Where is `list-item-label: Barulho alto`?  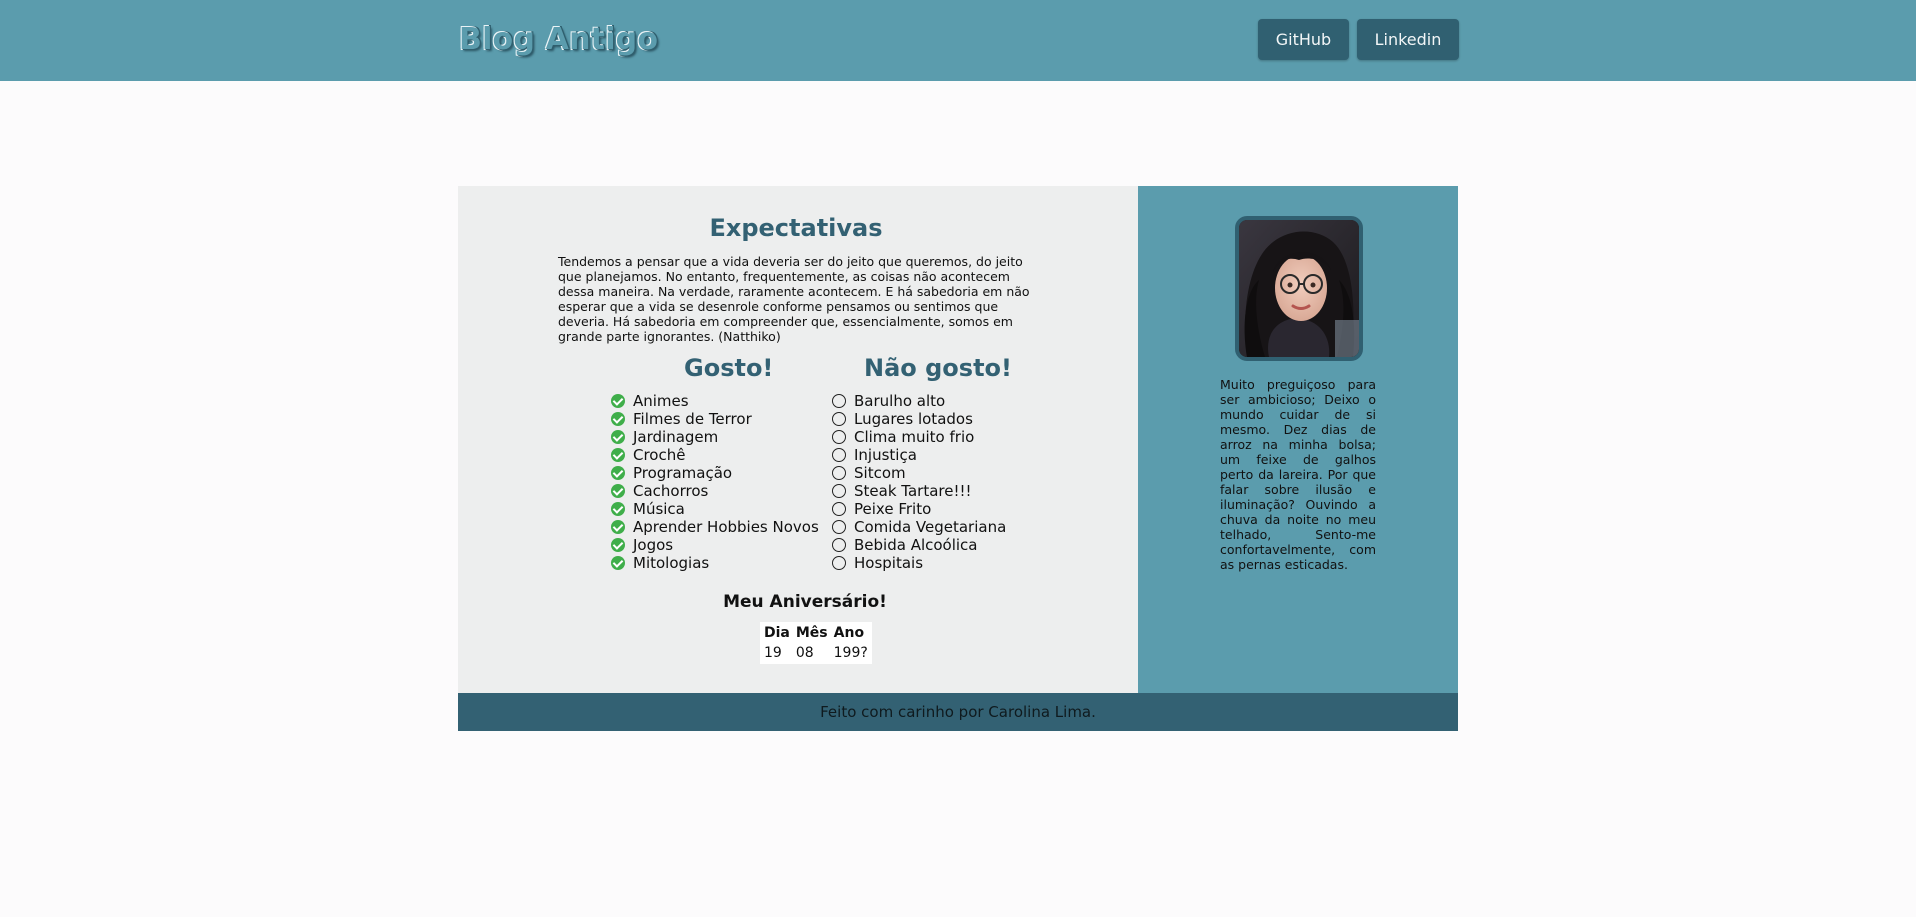
list-item-label: Barulho alto is located at coordinates (900, 401).